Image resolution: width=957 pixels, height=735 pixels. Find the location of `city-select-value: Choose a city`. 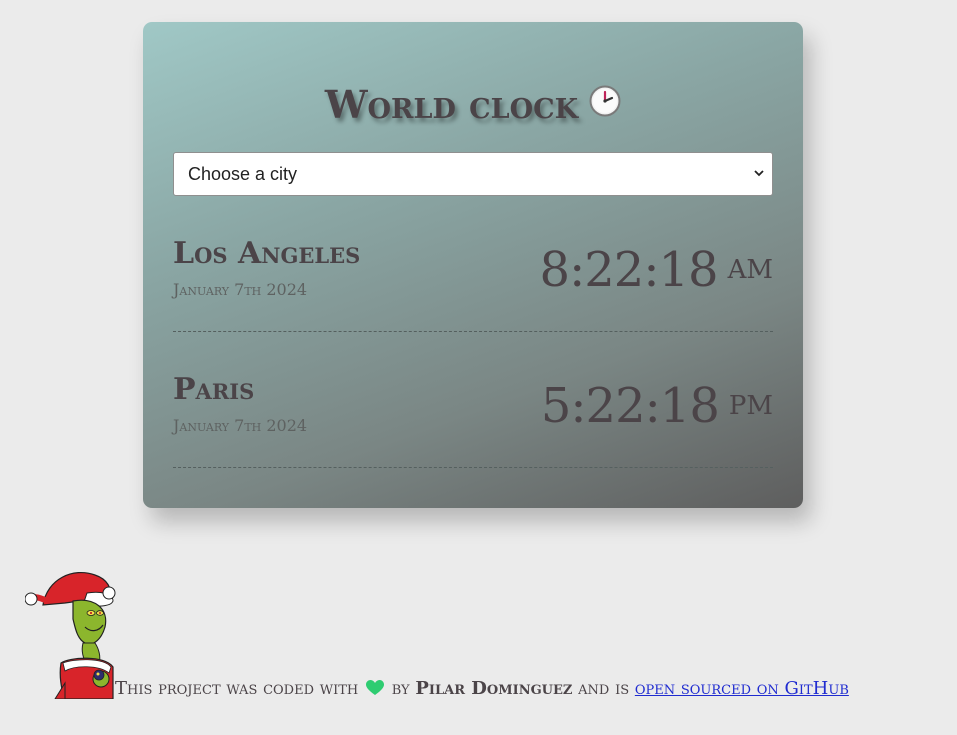

city-select-value: Choose a city is located at coordinates (243, 174).